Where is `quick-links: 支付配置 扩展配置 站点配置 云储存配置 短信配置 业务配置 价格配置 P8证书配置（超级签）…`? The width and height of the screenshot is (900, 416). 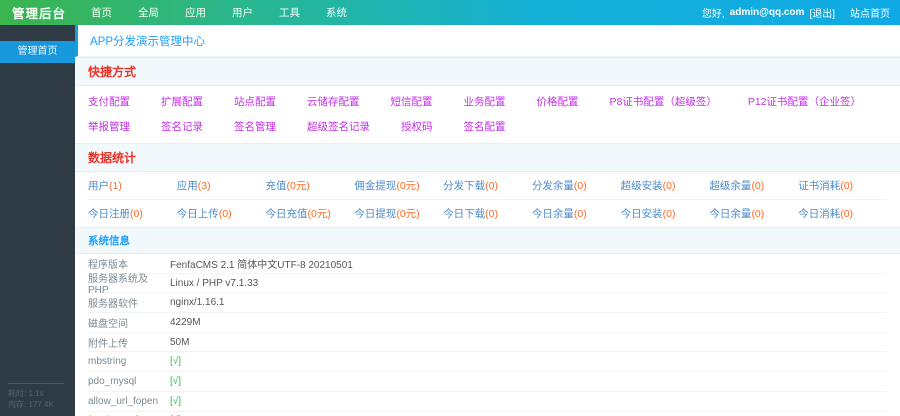 quick-links: 支付配置 扩展配置 站点配置 云储存配置 短信配置 业务配置 价格配置 P8证书配置（超级签）… is located at coordinates (487, 114).